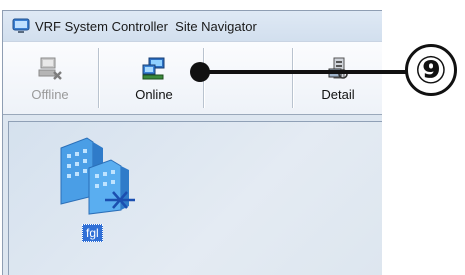 This screenshot has width=465, height=275. What do you see at coordinates (146, 26) in the screenshot?
I see `window-title: VRF System Controller Site Navigator` at bounding box center [146, 26].